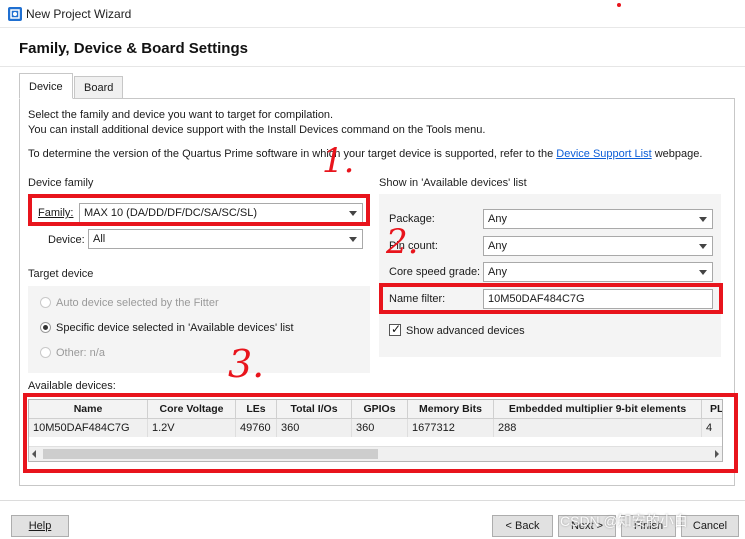  I want to click on table-cell-les: 49760, so click(256, 428).